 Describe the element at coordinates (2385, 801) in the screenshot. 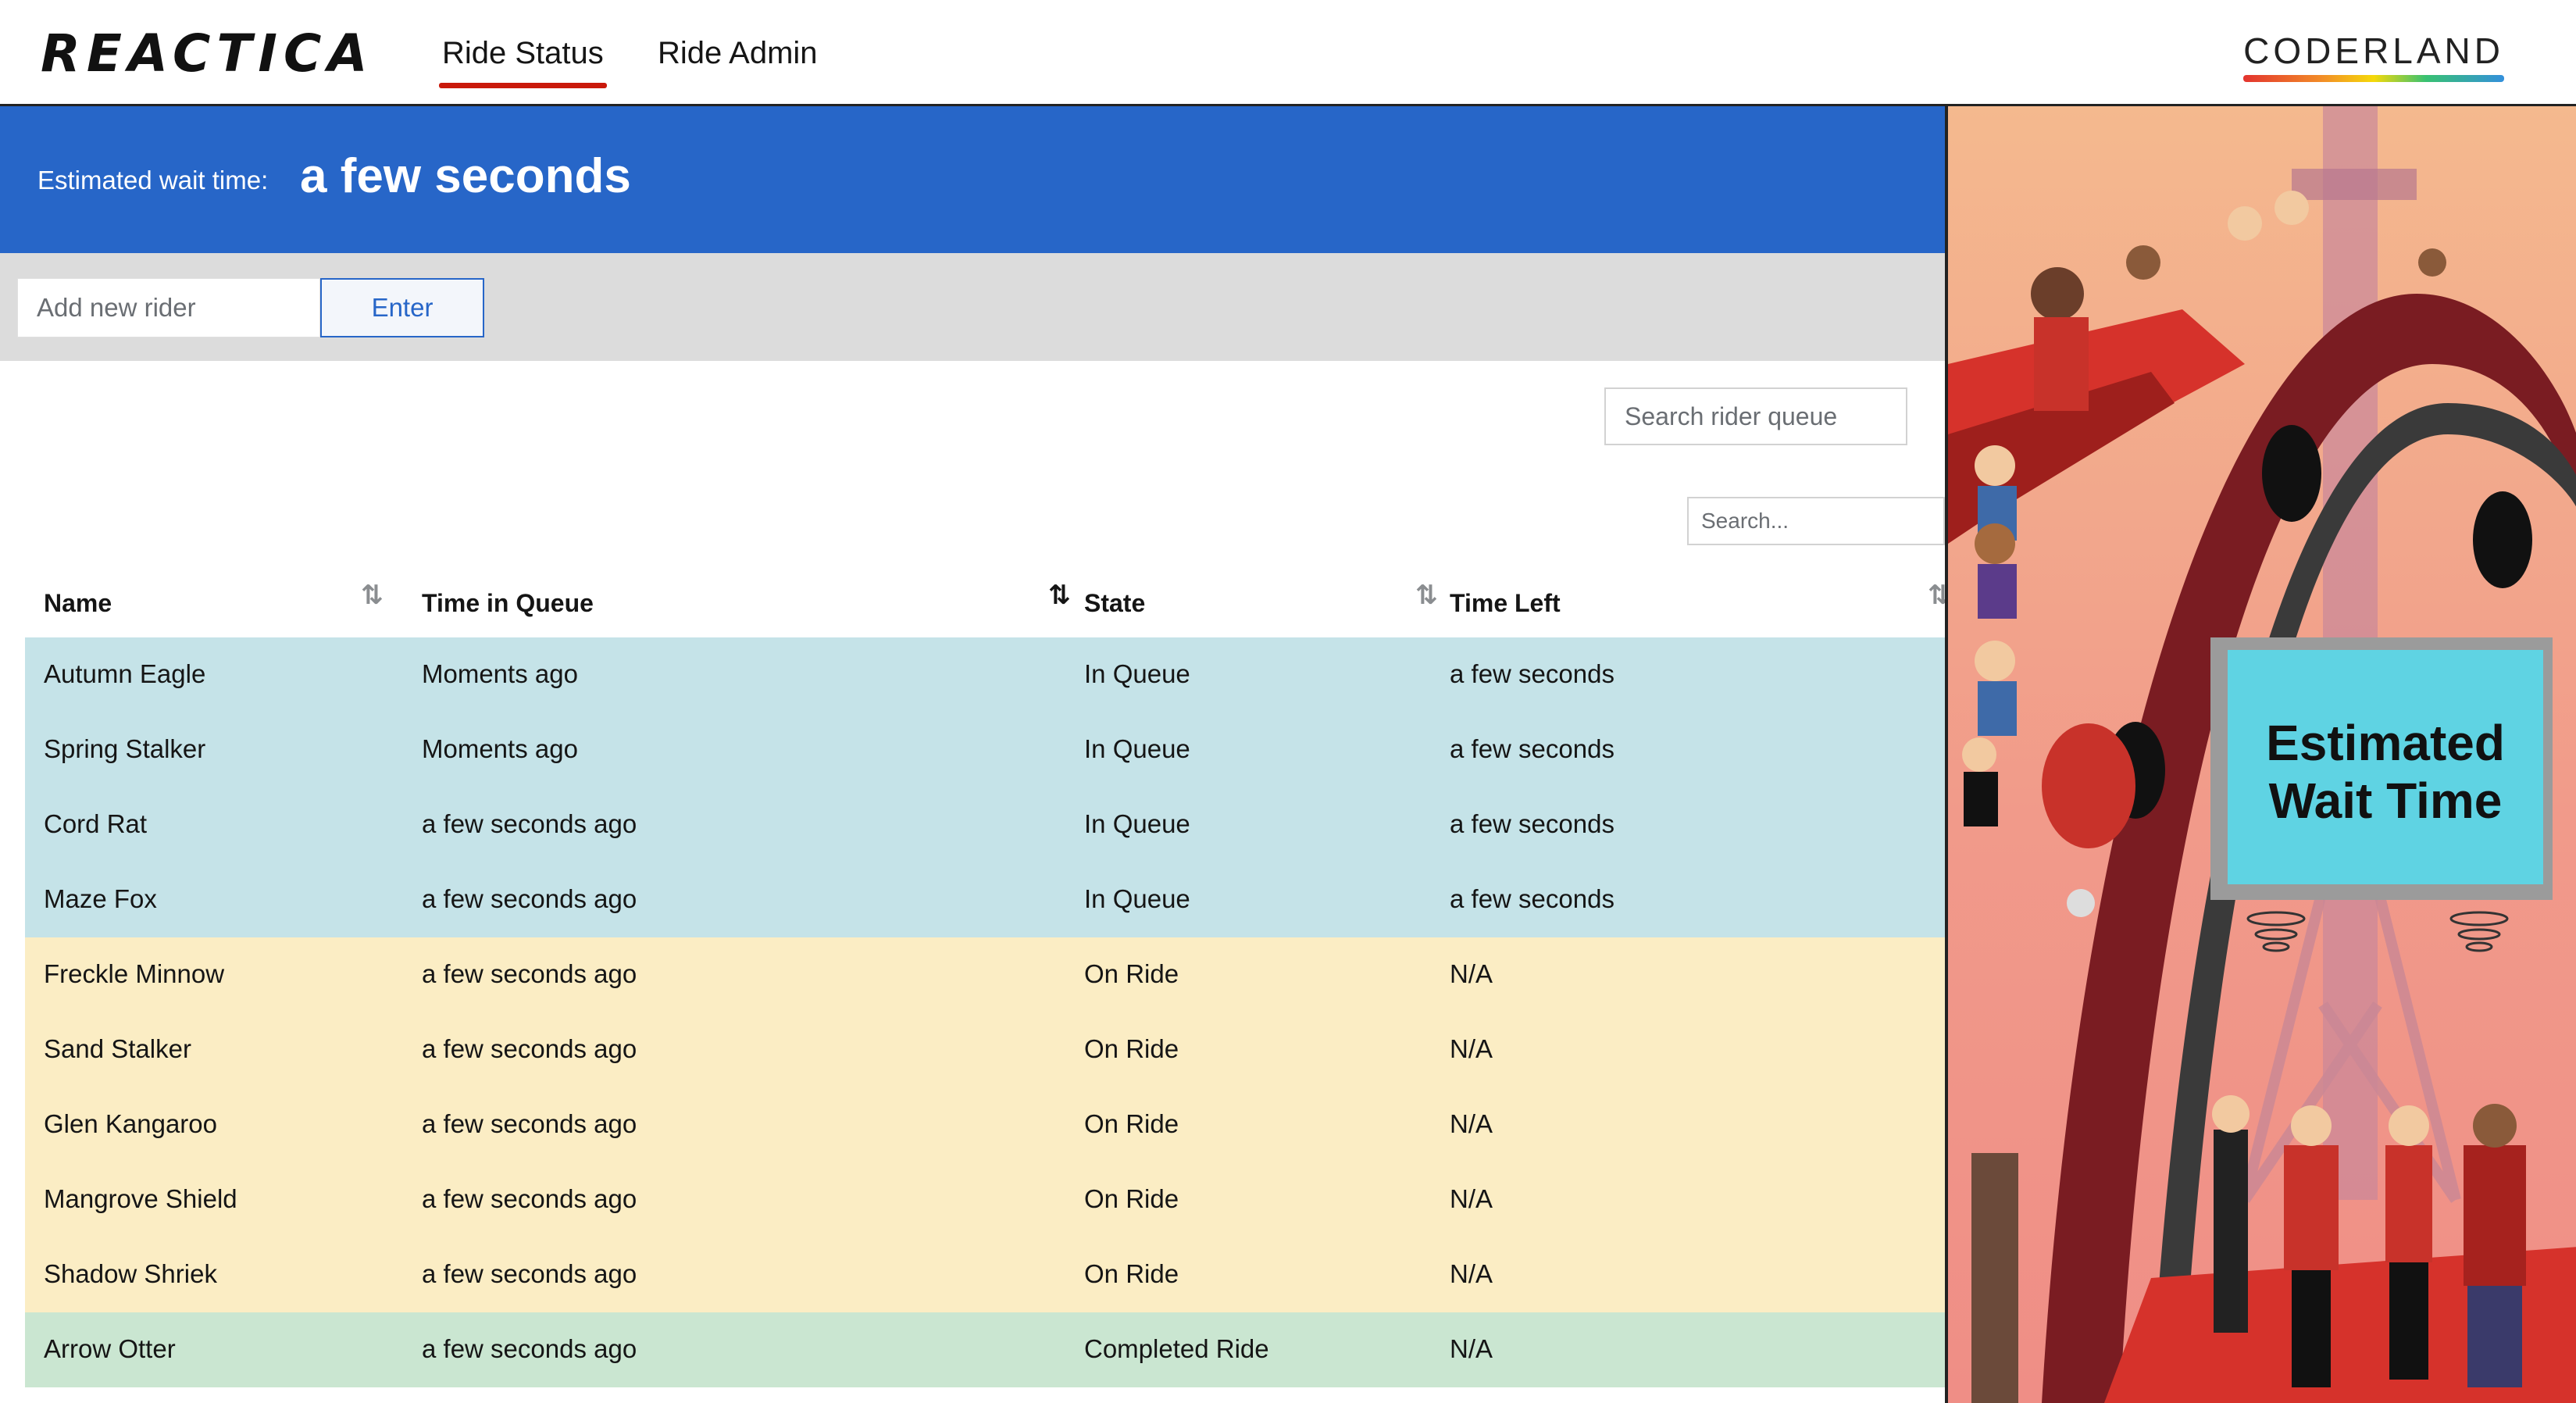

I see `sign-line-2: Wait Time` at that location.